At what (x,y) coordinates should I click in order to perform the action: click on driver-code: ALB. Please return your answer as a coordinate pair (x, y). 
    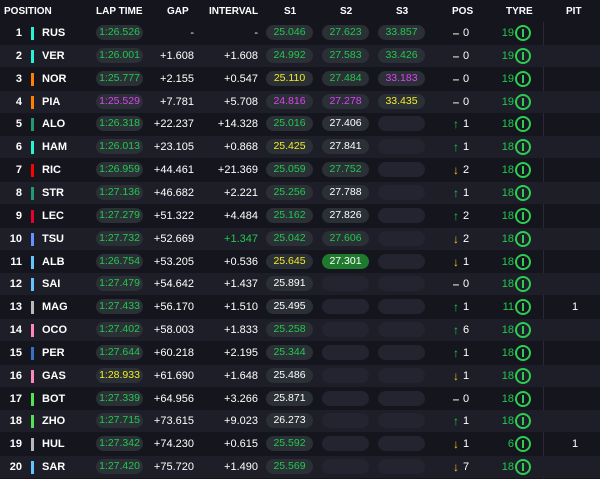
    Looking at the image, I should click on (53, 262).